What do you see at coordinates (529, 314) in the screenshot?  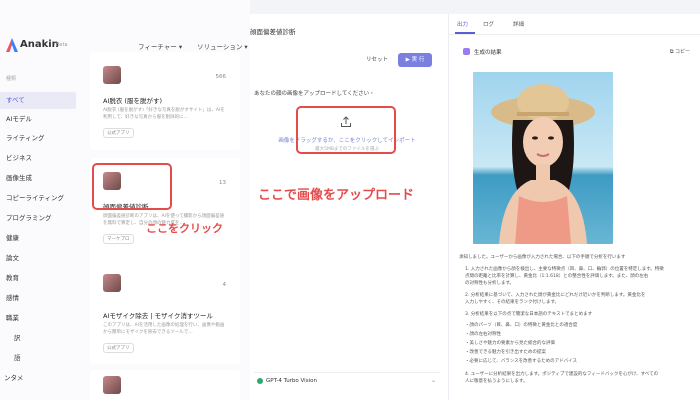 I see `result-text-line: 3. 分析結果を以下の点で簡潔な日本語のテキストでまとめます` at bounding box center [529, 314].